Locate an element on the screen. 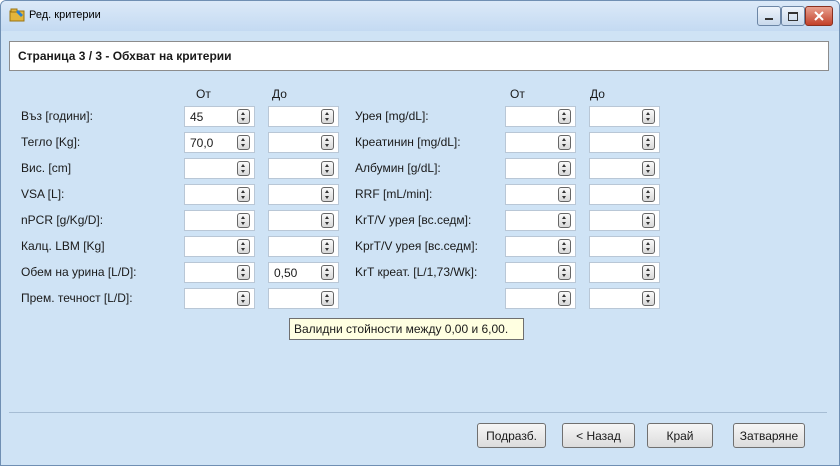  page-header: Страница 3 / 3 - Обхват на критерии is located at coordinates (419, 56).